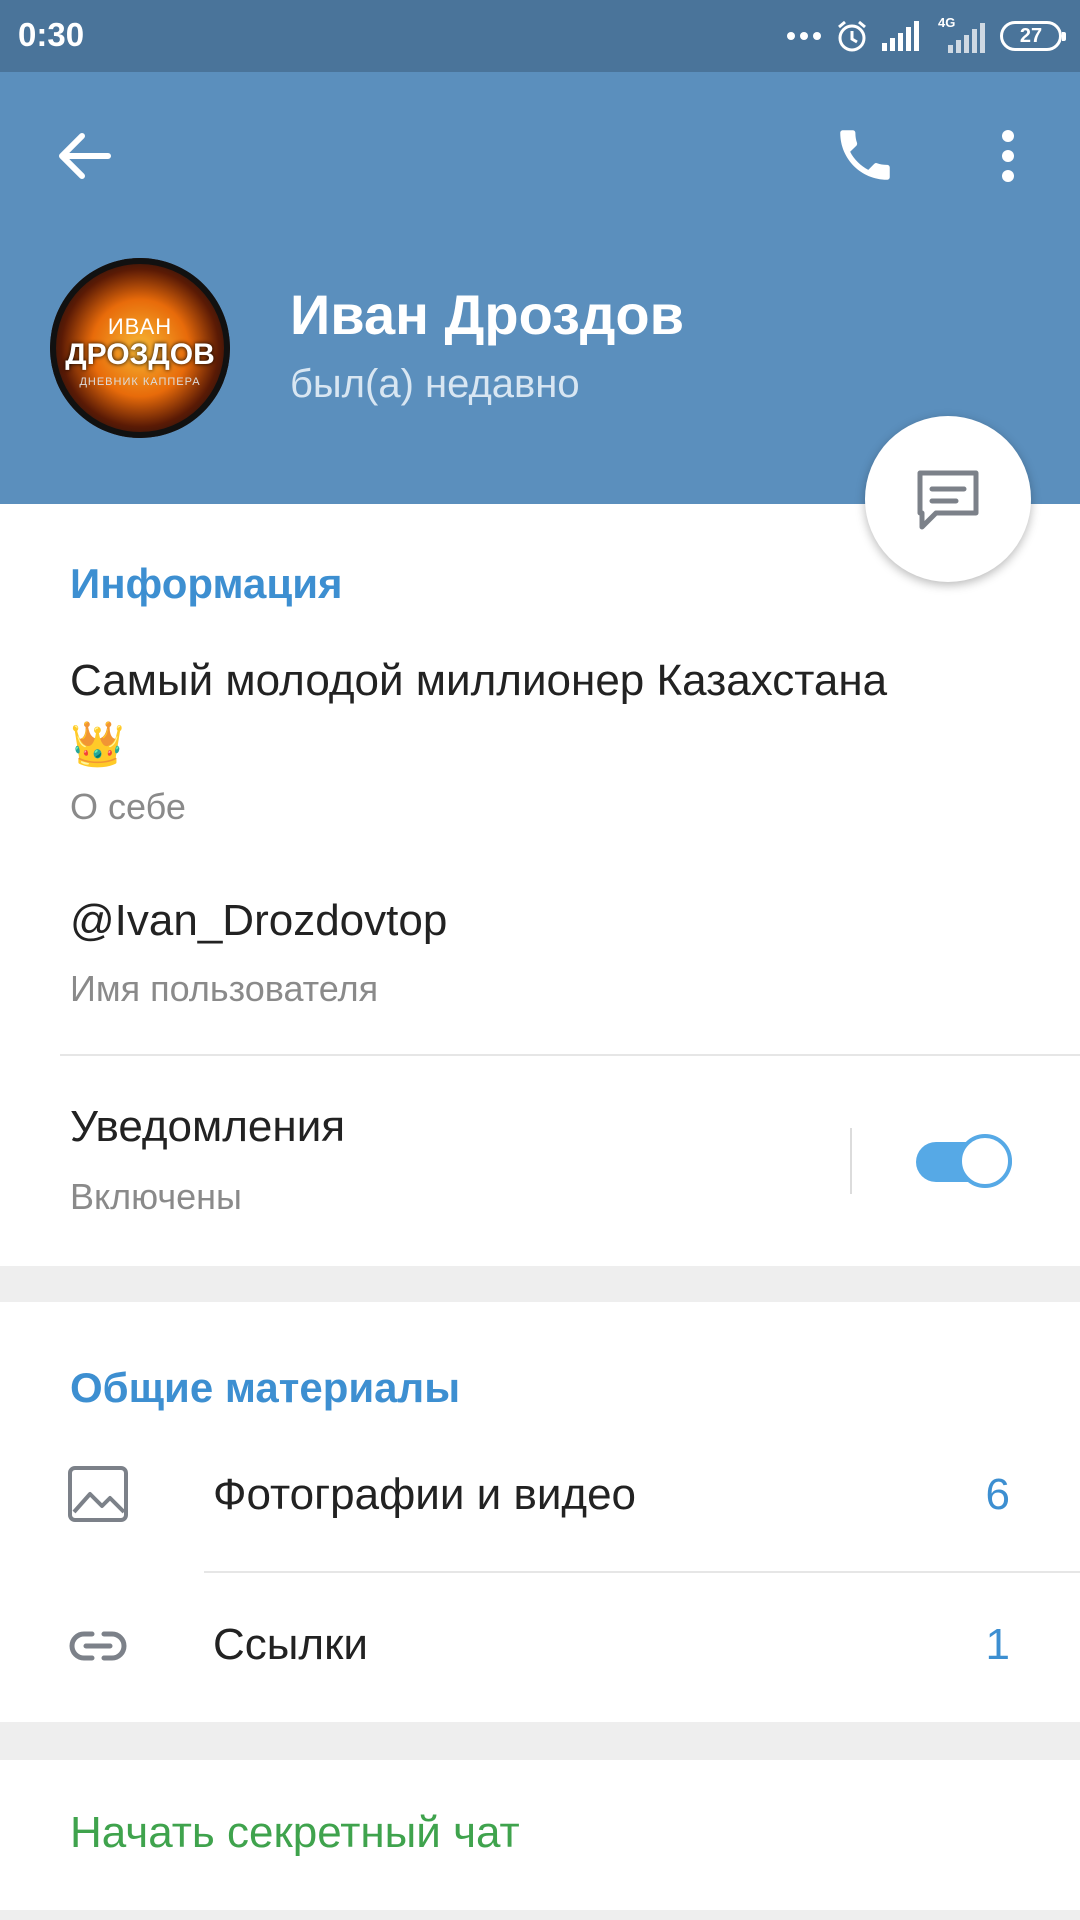 The width and height of the screenshot is (1080, 1920). Describe the element at coordinates (851, 1161) in the screenshot. I see `vertical-separator` at that location.